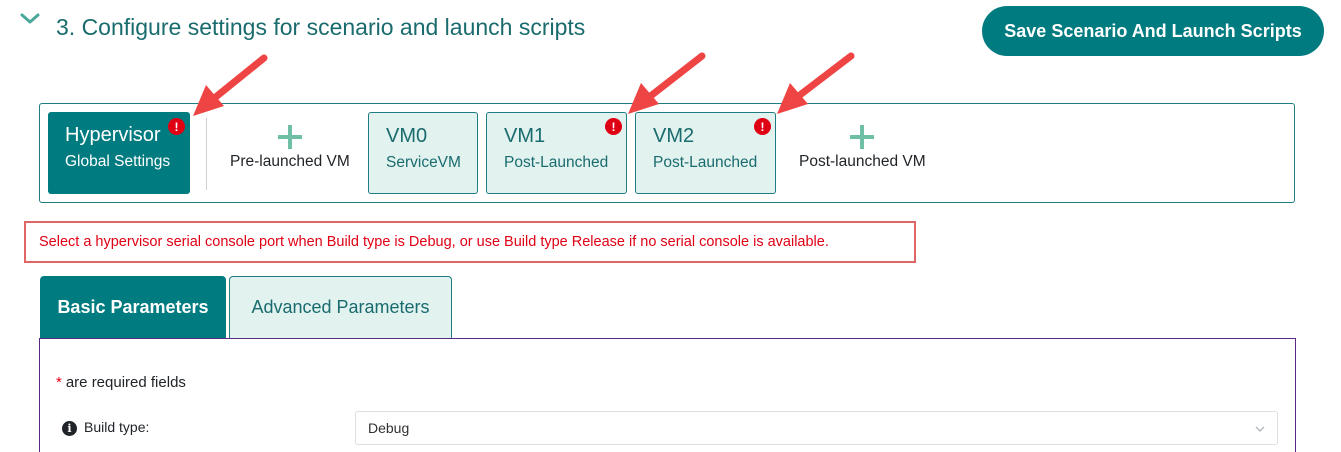  Describe the element at coordinates (59, 382) in the screenshot. I see `required-star: *` at that location.